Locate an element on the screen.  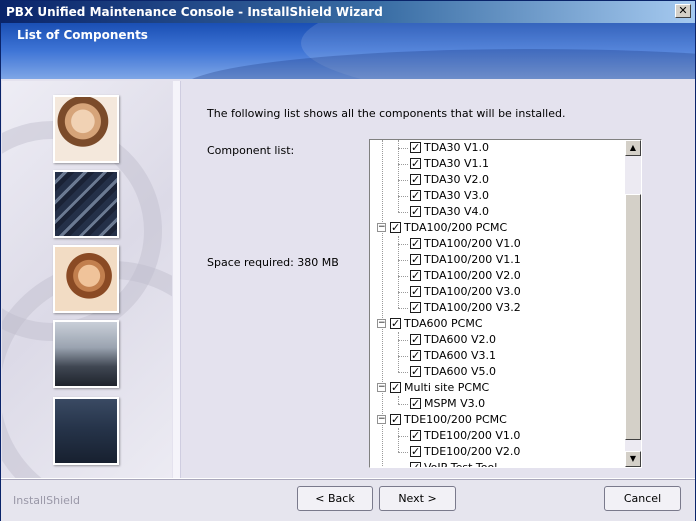
tree-item: TDA30 V1.1 is located at coordinates (449, 164).